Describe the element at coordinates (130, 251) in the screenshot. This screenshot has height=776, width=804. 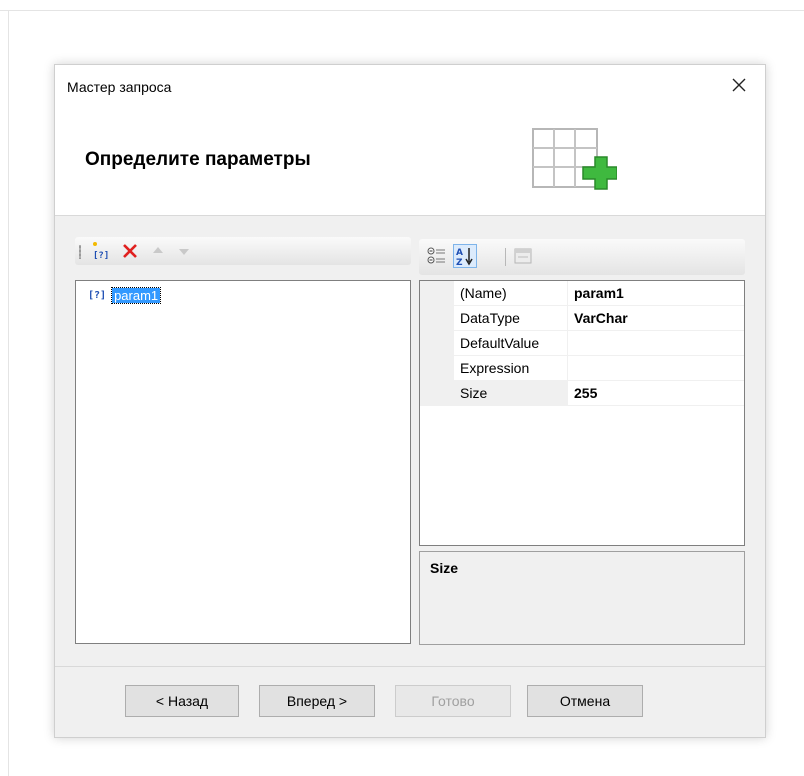
I see `delete-icon` at that location.